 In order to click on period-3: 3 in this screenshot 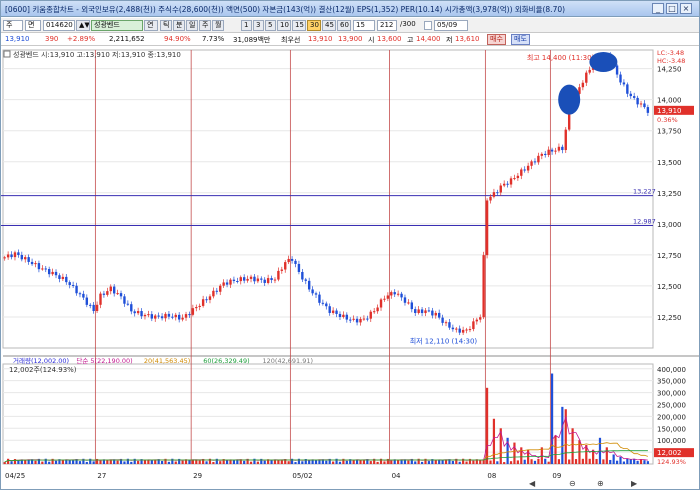, I will do `click(258, 25)`.